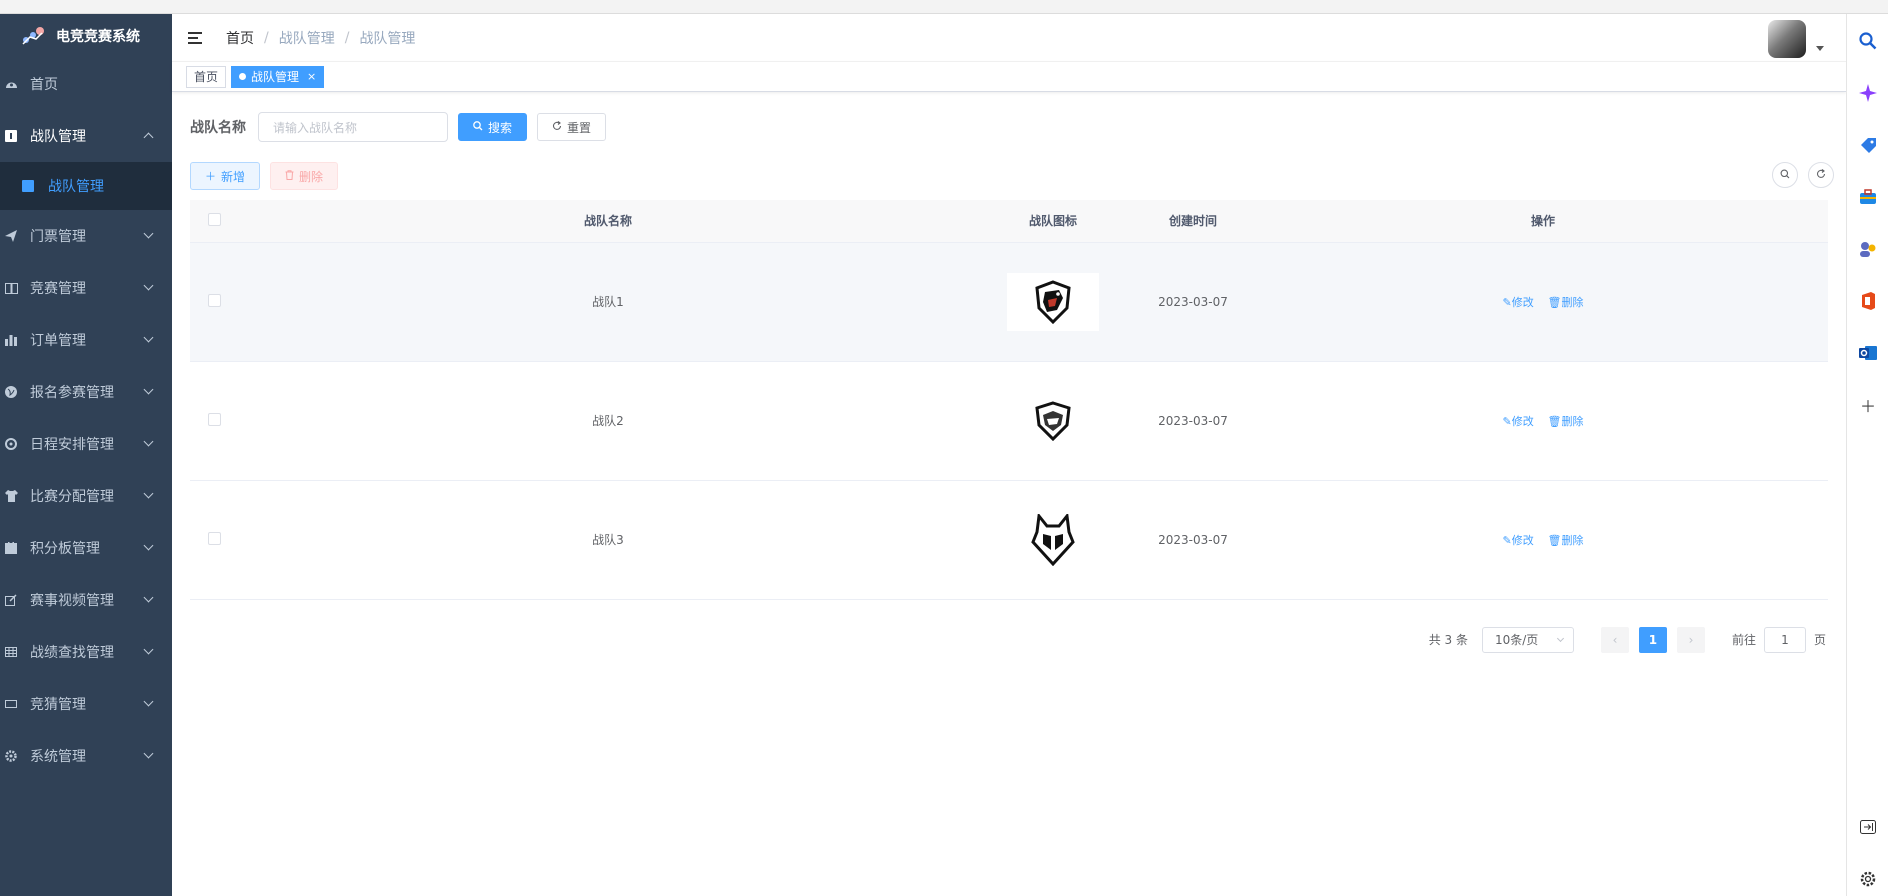  Describe the element at coordinates (214, 219) in the screenshot. I see `select-all-checkbox` at that location.